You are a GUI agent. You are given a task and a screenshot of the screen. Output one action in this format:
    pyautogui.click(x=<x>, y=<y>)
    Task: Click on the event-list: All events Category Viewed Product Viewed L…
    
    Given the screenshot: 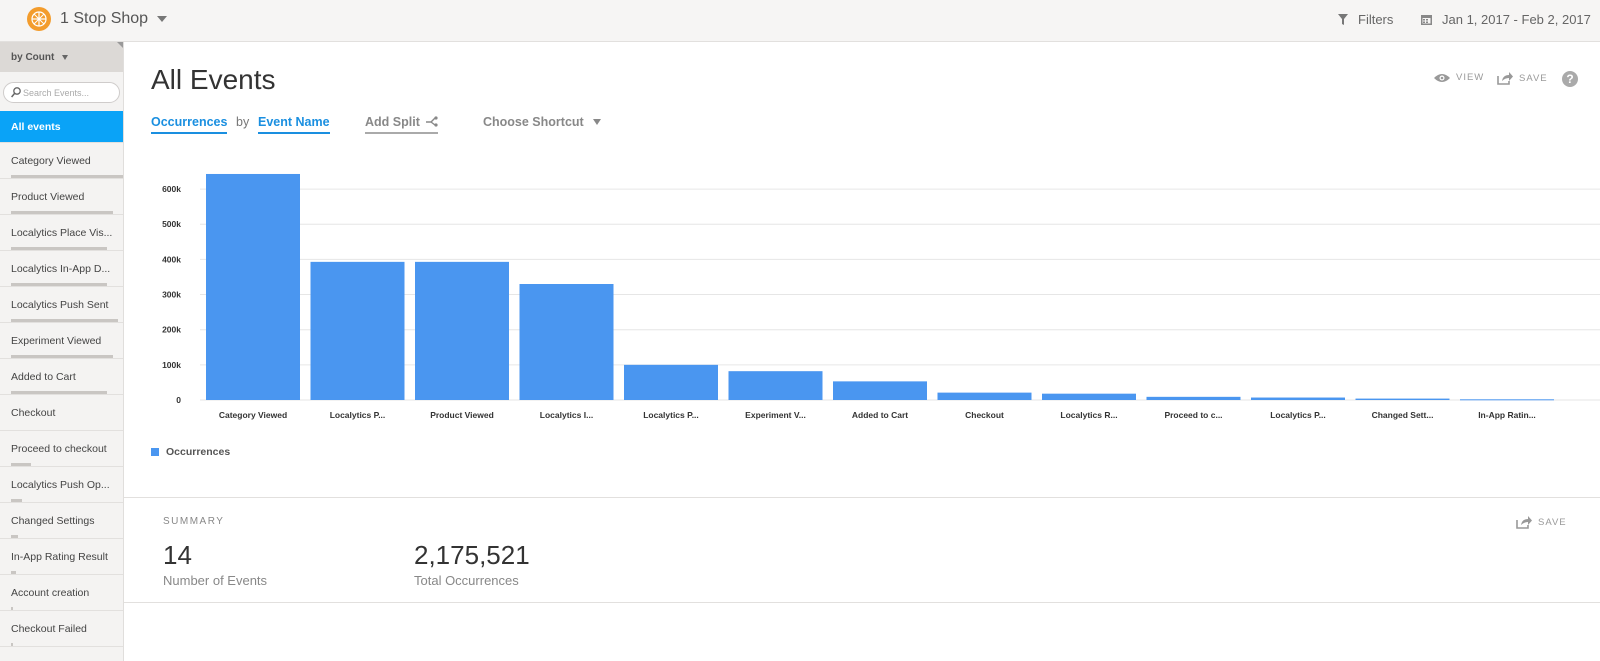 What is the action you would take?
    pyautogui.click(x=61, y=379)
    